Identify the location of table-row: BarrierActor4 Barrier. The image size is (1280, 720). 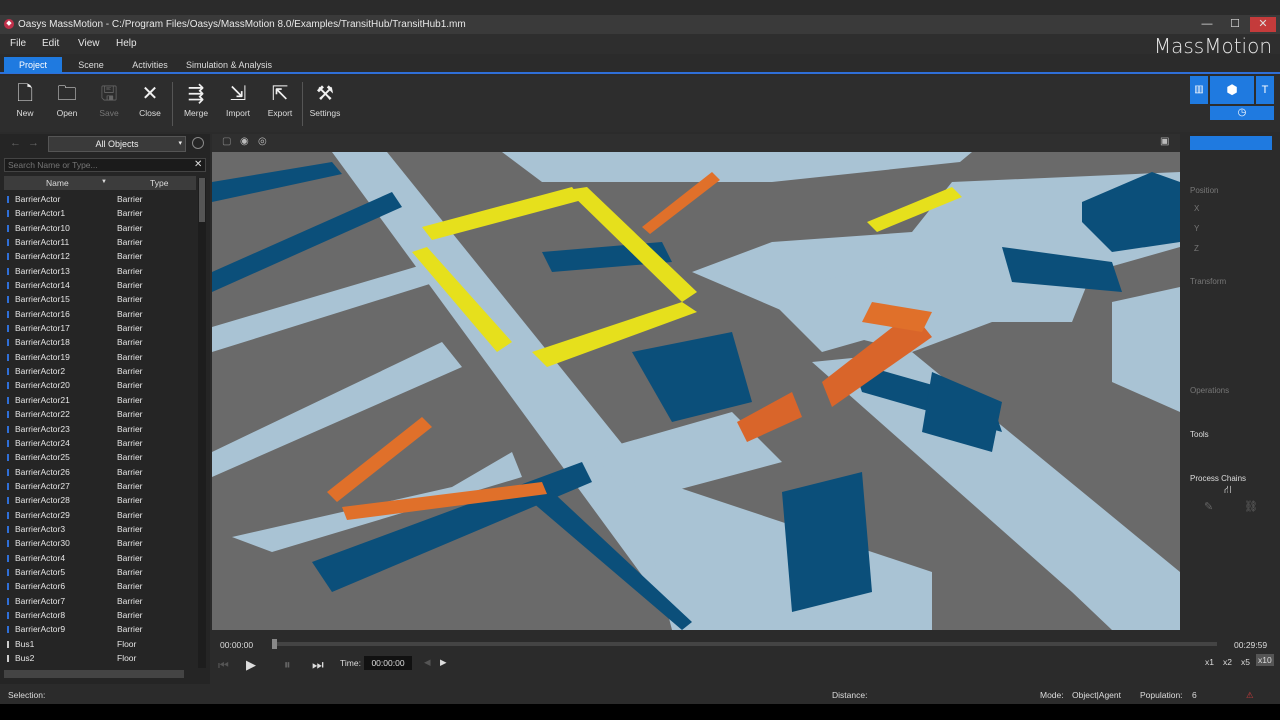
(100, 558).